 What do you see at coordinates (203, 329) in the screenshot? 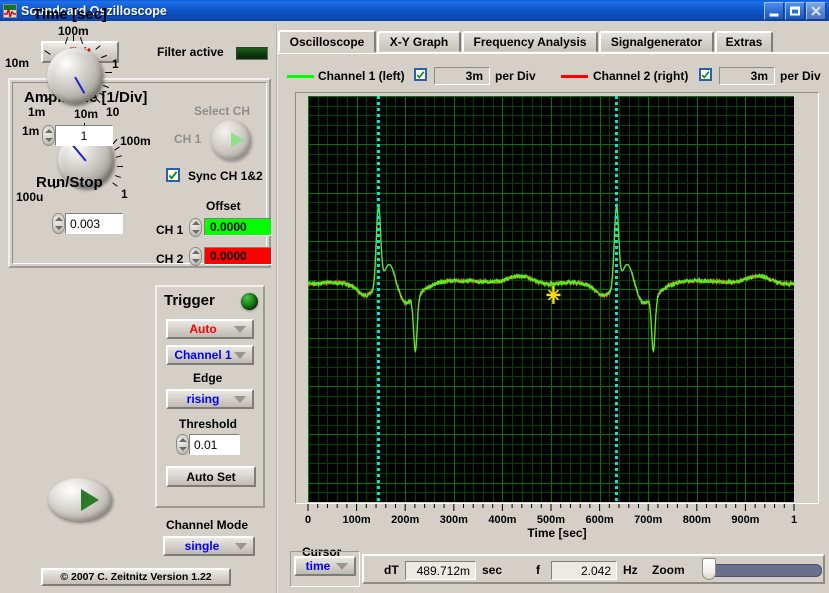
I see `trigger-mode-value: Auto` at bounding box center [203, 329].